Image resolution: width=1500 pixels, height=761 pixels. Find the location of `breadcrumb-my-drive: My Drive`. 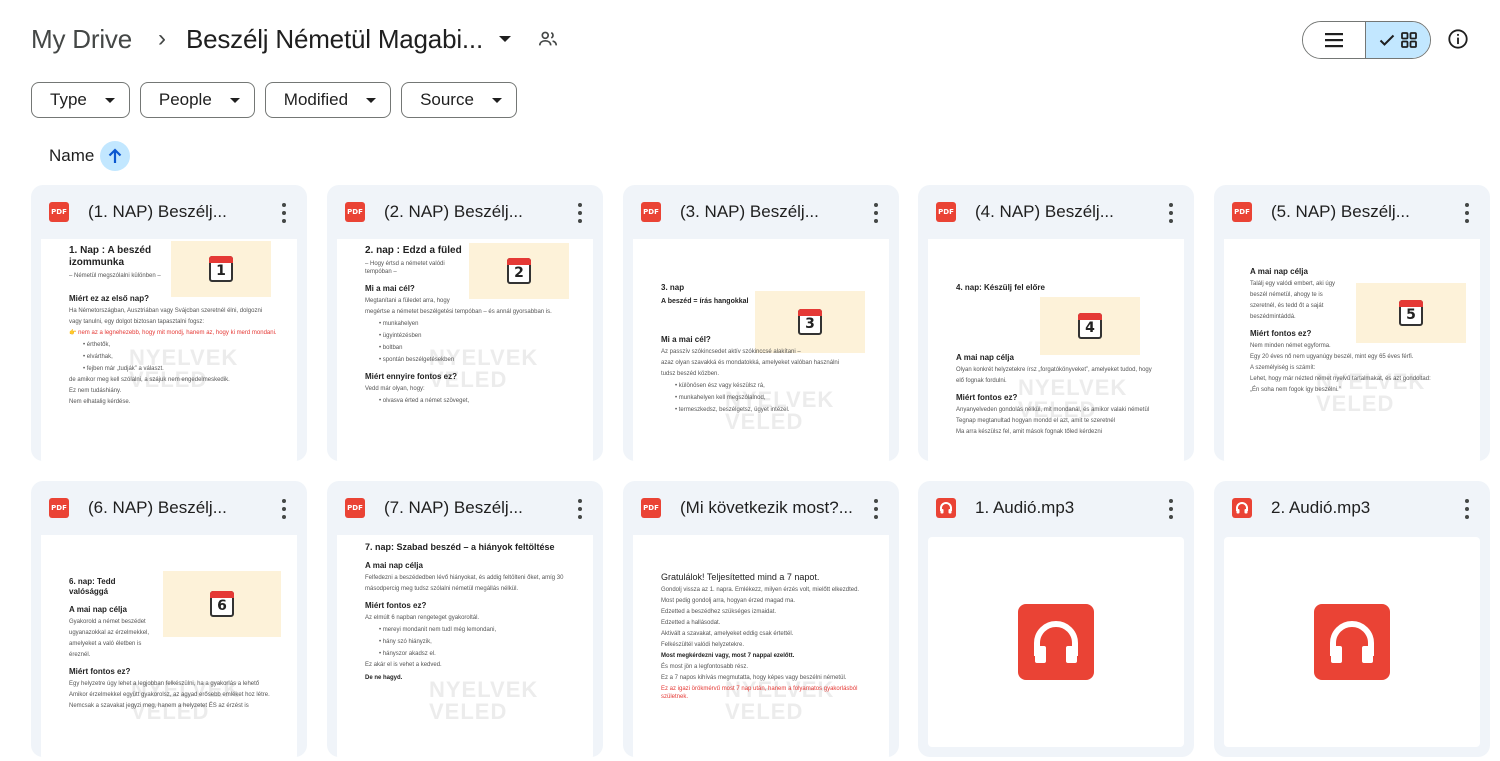

breadcrumb-my-drive: My Drive is located at coordinates (81, 39).